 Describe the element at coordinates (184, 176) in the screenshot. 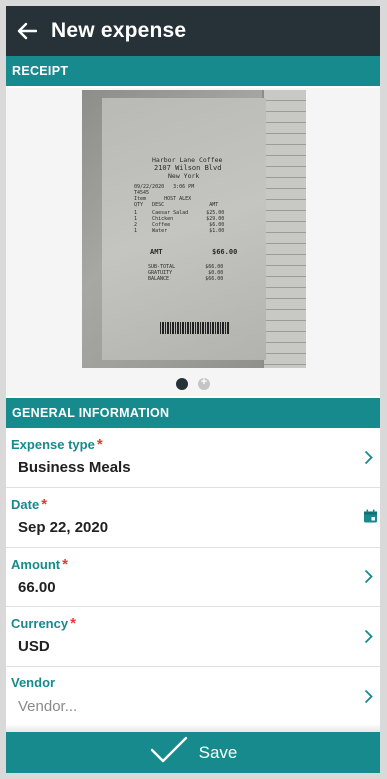

I see `receipt-city: New York` at that location.